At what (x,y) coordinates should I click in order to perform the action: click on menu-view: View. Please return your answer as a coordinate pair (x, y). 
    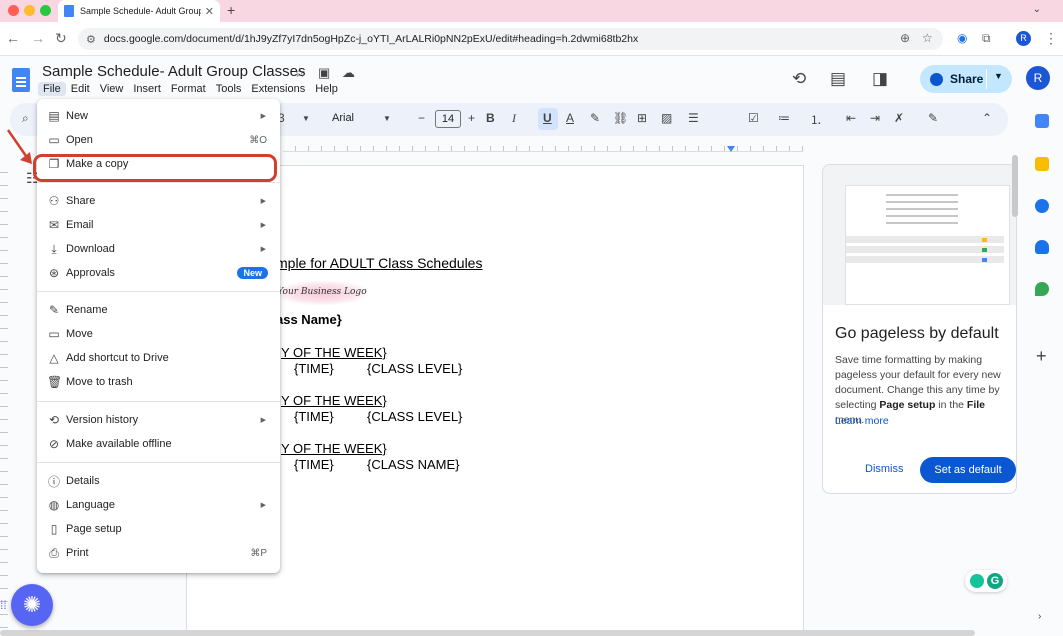
    Looking at the image, I should click on (112, 89).